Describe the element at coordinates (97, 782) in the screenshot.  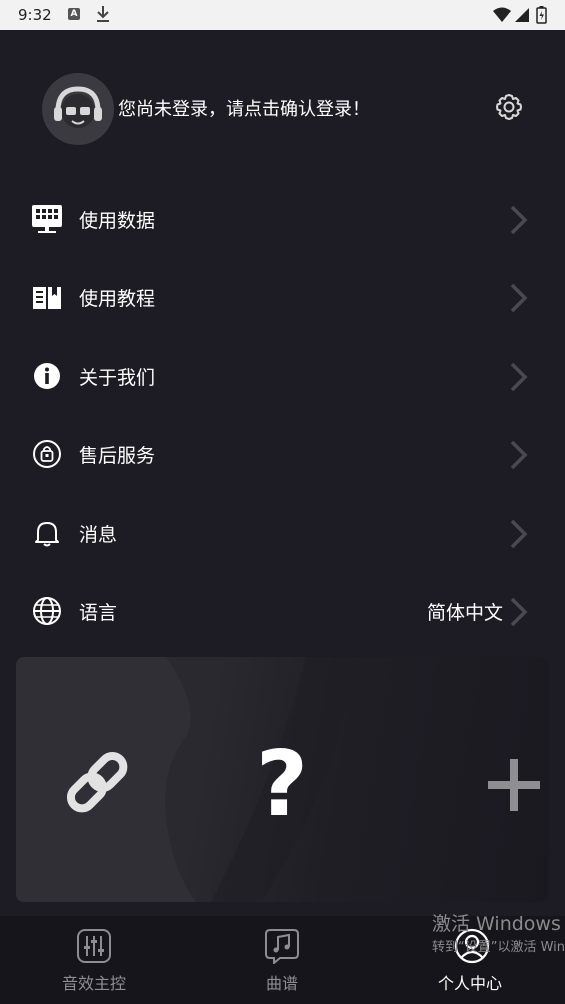
I see `link-icon` at that location.